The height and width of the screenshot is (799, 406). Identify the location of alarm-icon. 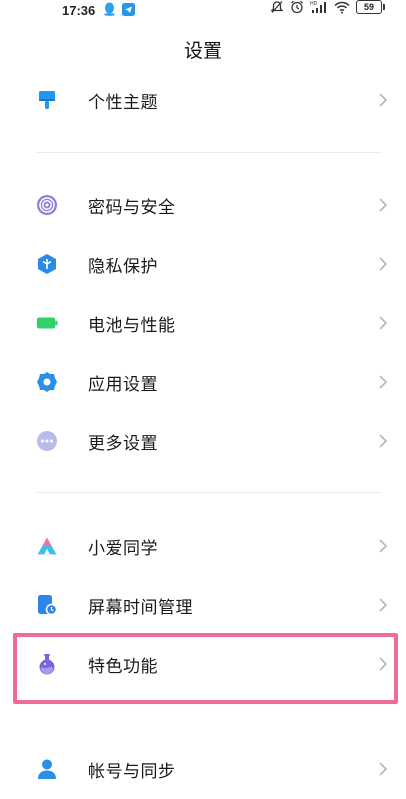
(297, 7).